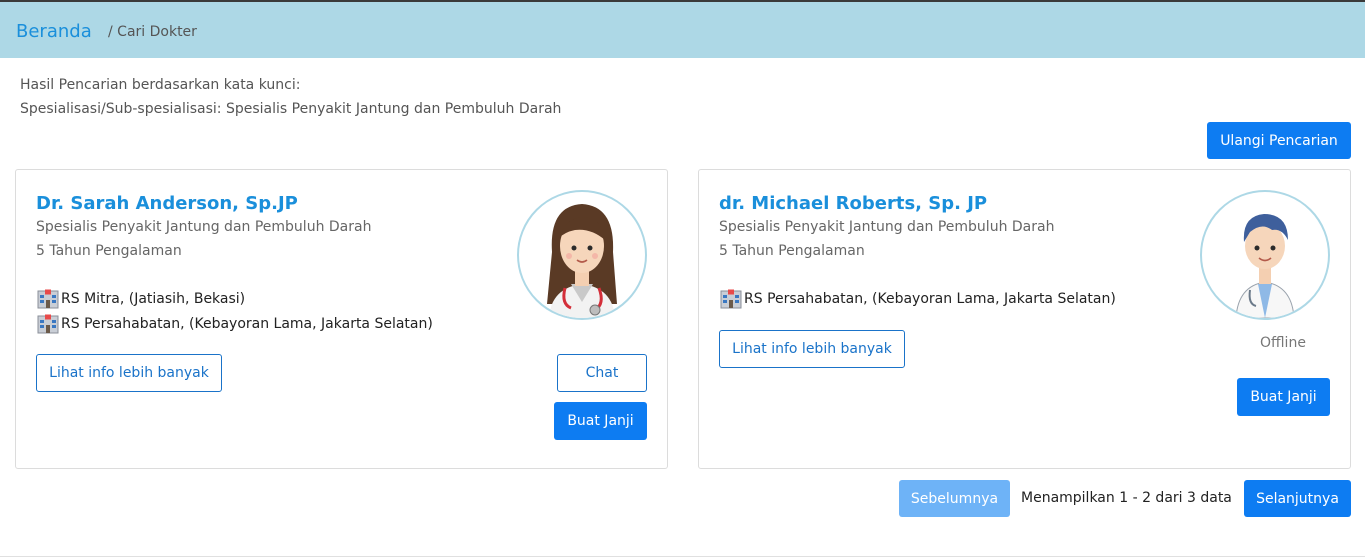 Image resolution: width=1365 pixels, height=558 pixels. I want to click on breadcrumb-home-link: Beranda, so click(54, 31).